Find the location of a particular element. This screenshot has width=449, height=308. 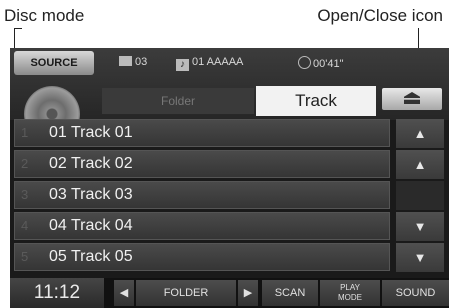

scroll-spacer is located at coordinates (420, 195).